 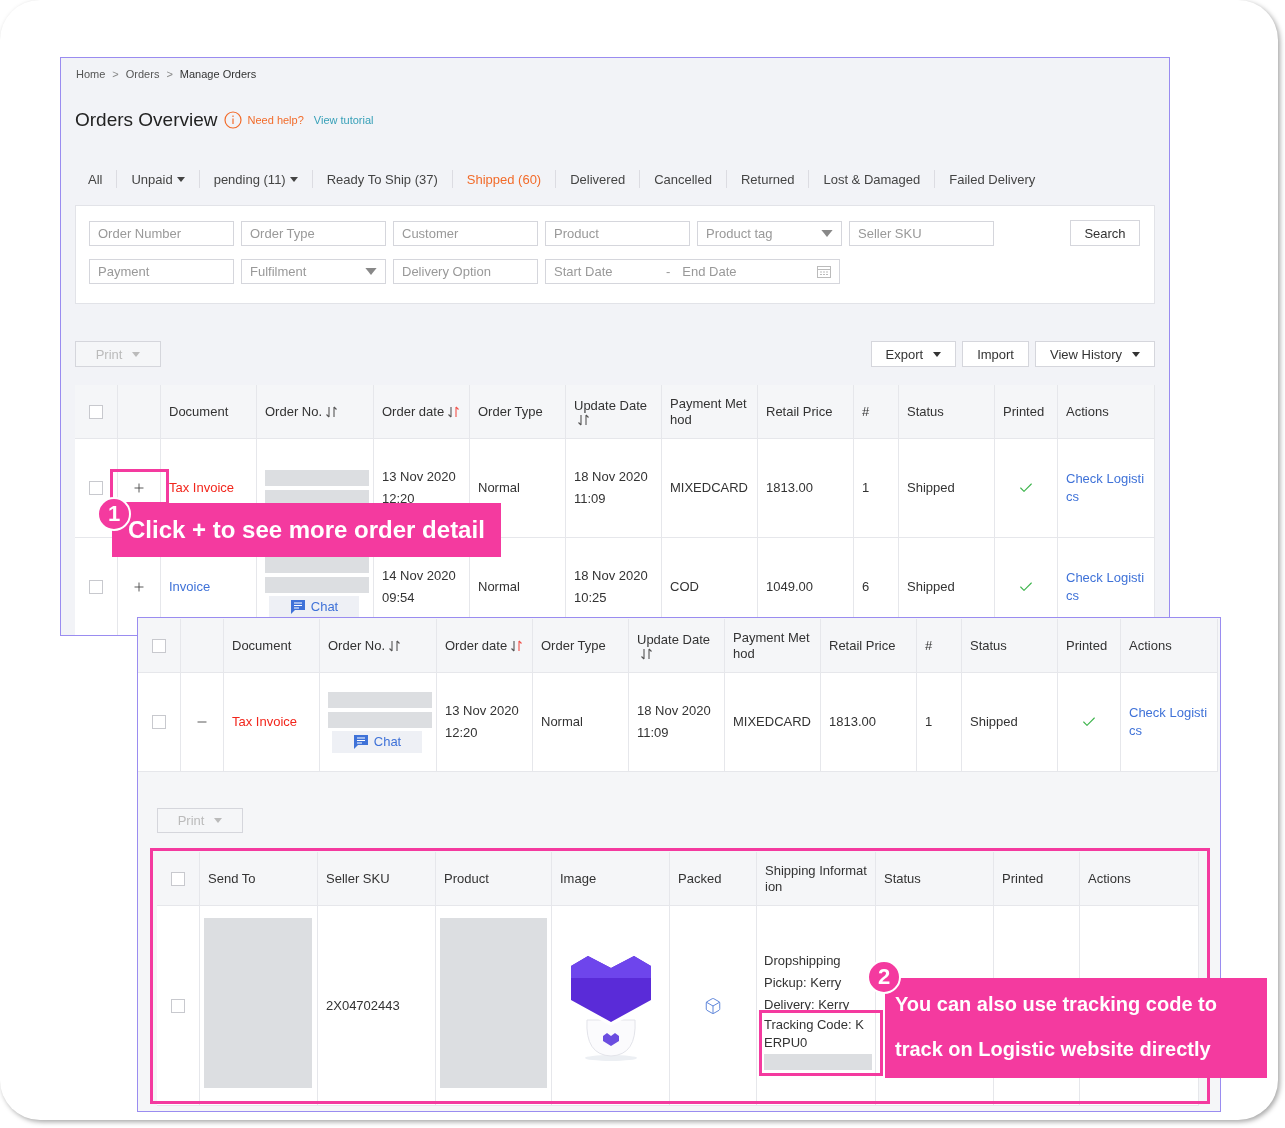 What do you see at coordinates (709, 411) in the screenshot?
I see `column-header: Payment Method` at bounding box center [709, 411].